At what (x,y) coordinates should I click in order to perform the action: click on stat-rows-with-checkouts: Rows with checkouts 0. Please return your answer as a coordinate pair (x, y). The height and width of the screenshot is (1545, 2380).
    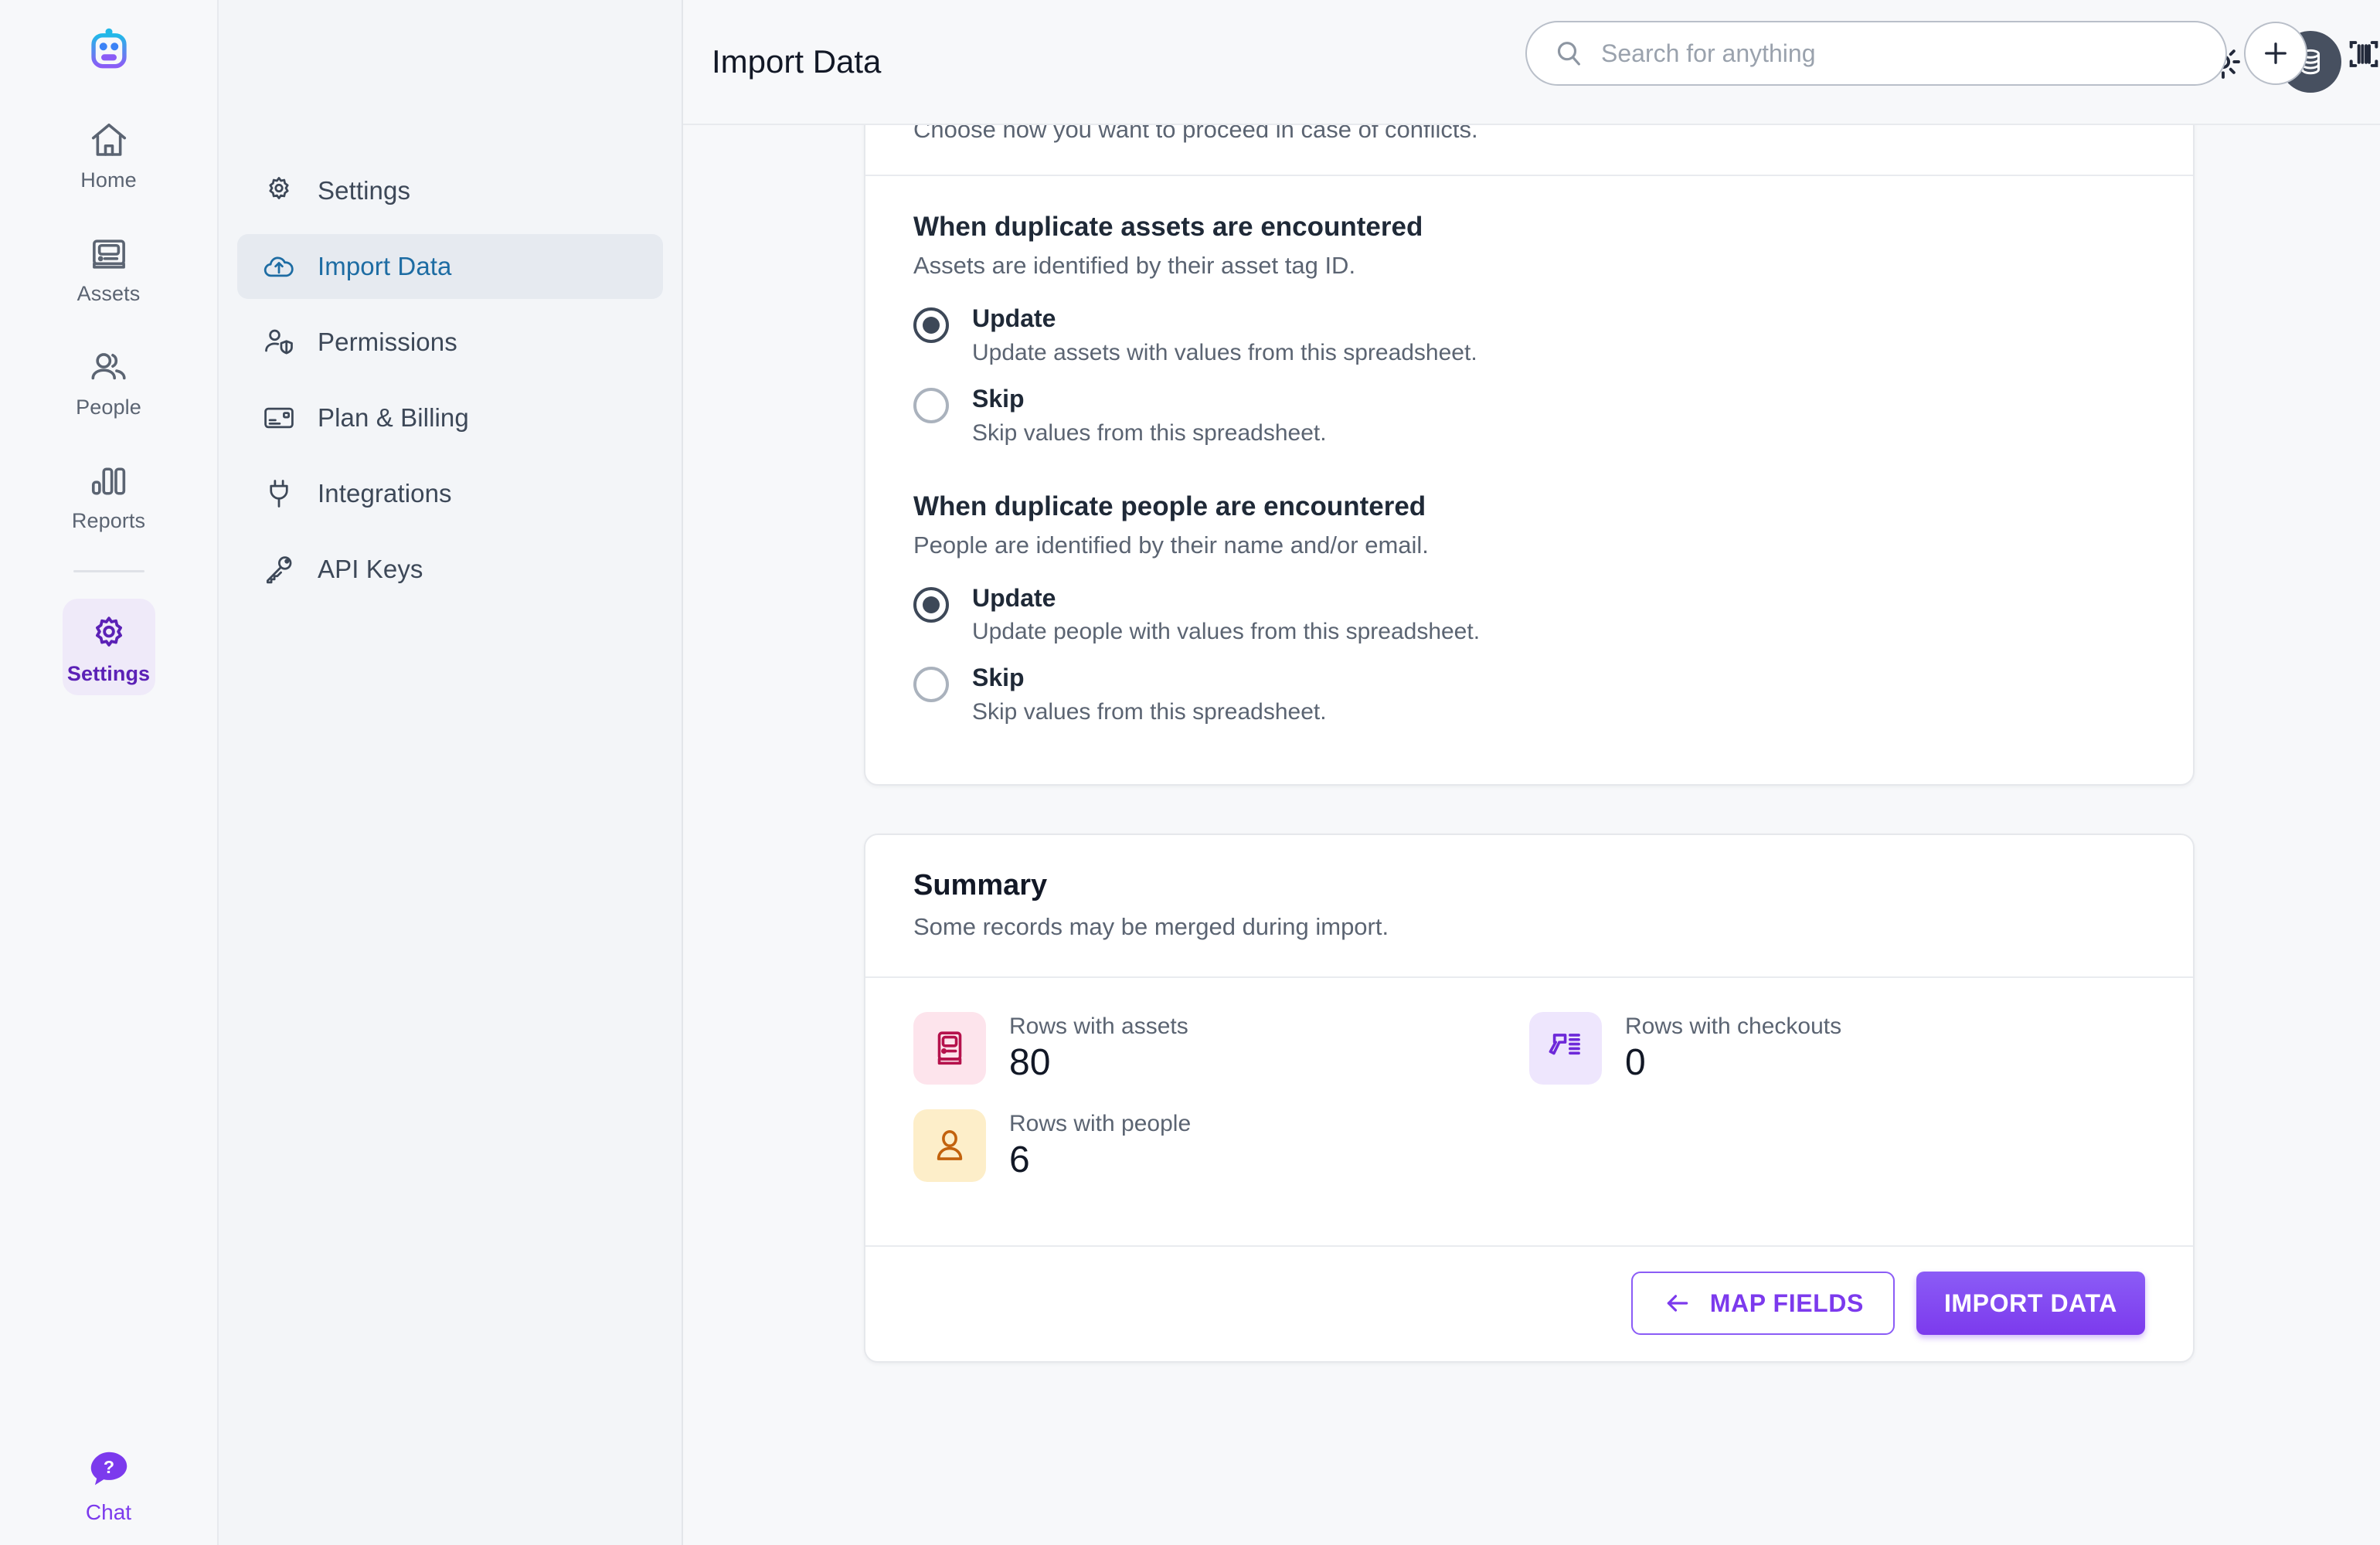
    Looking at the image, I should click on (1837, 1048).